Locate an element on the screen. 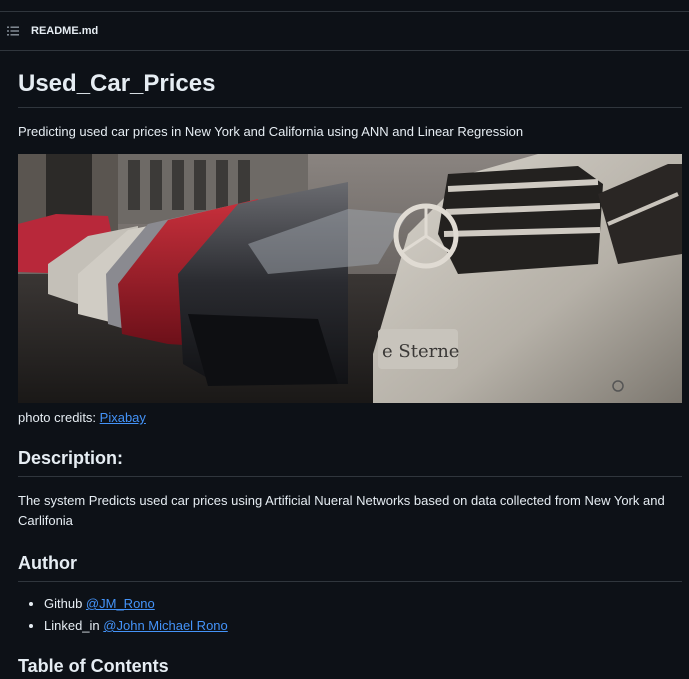 The height and width of the screenshot is (679, 689). photo-credits: photo credits: Pixabay is located at coordinates (350, 418).